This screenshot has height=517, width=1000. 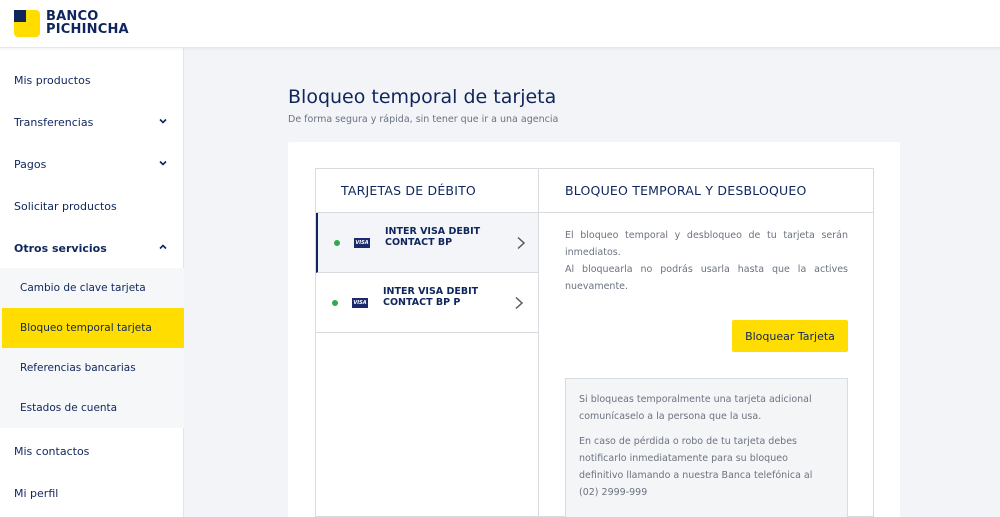 I want to click on card-name: INTER VISA DEBIT CONTACT BP, so click(x=433, y=237).